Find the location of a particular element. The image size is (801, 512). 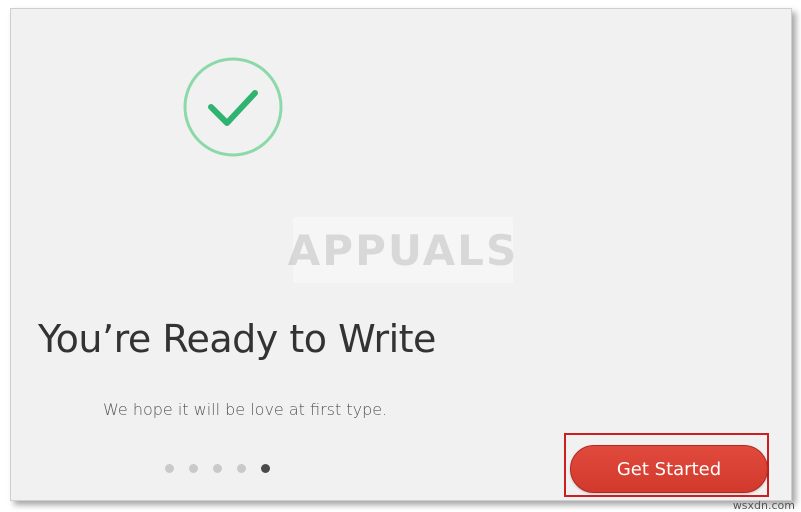

check-circle-icon is located at coordinates (233, 107).